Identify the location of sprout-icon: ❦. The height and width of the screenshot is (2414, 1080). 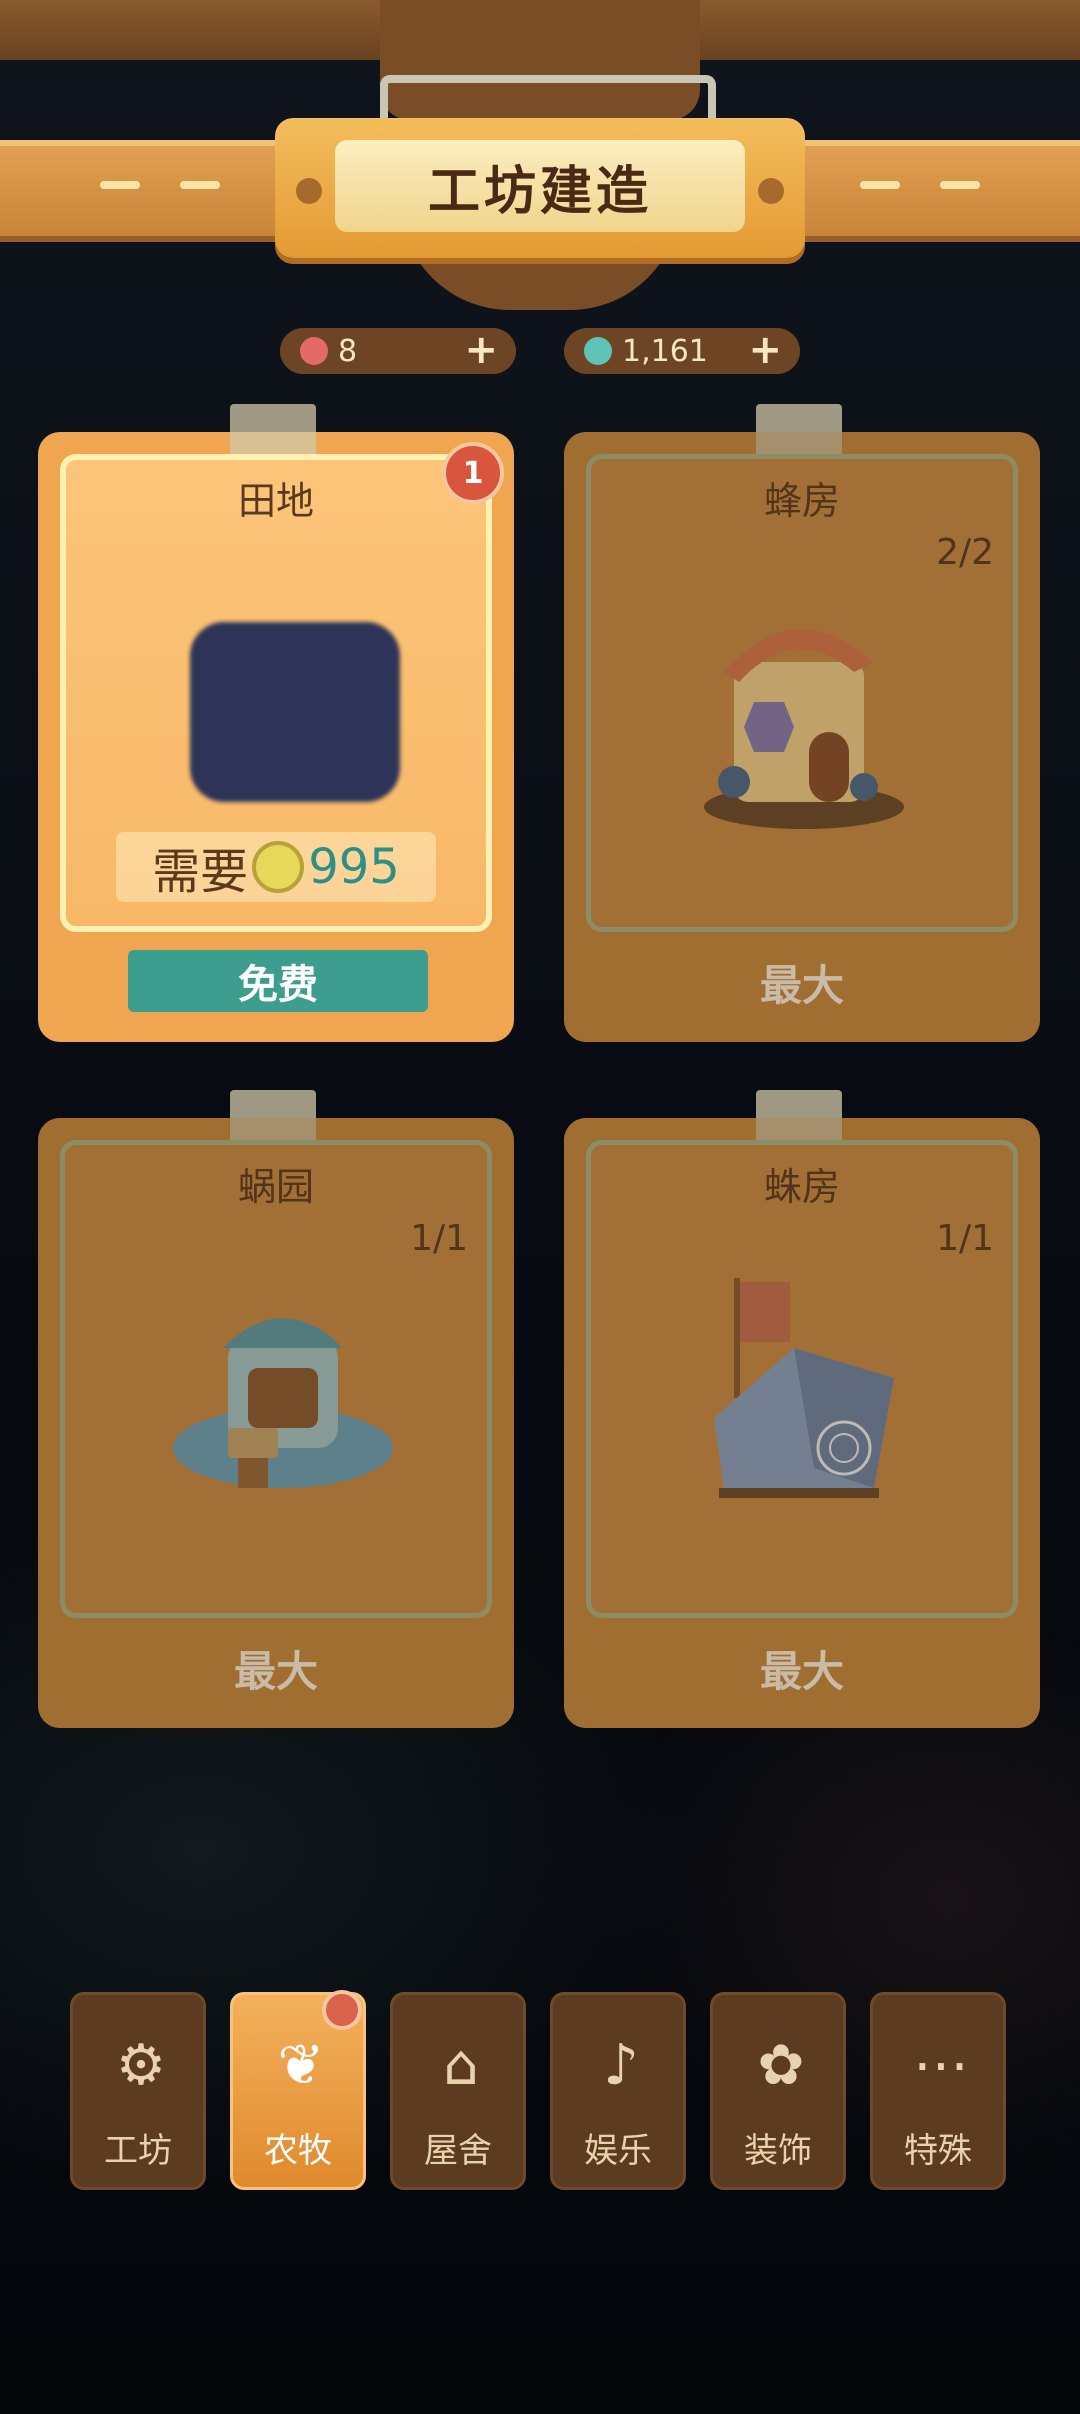
(301, 2065).